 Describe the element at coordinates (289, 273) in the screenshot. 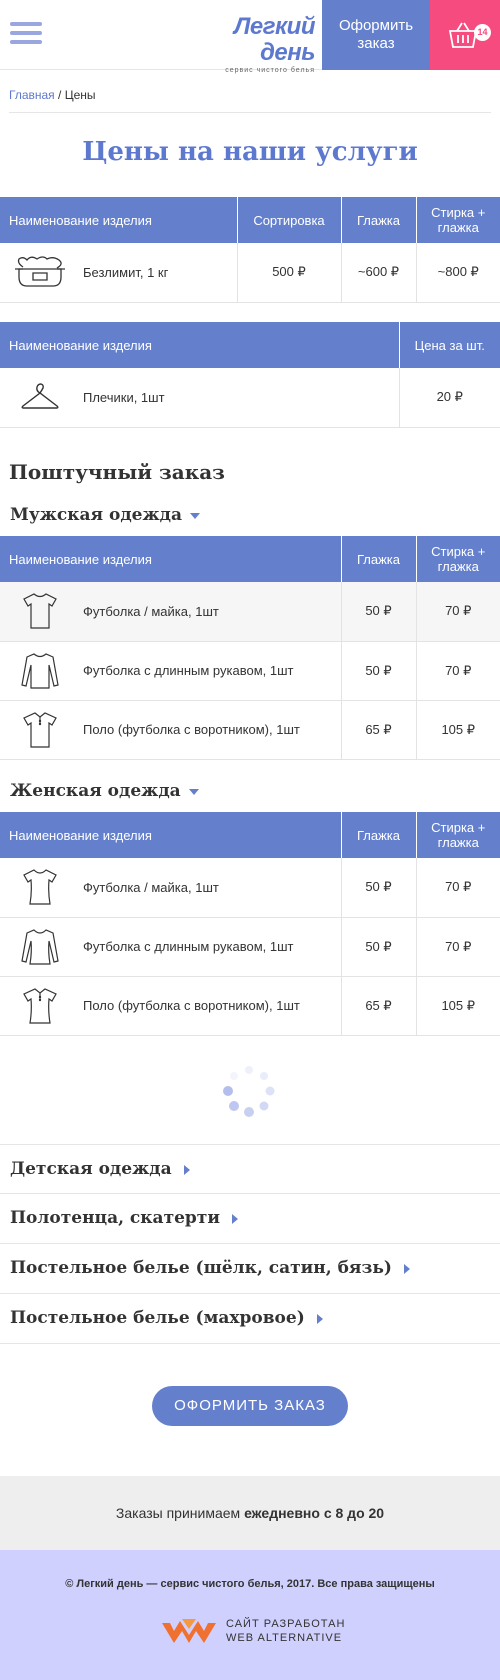

I see `price-cell: 500 ₽` at that location.